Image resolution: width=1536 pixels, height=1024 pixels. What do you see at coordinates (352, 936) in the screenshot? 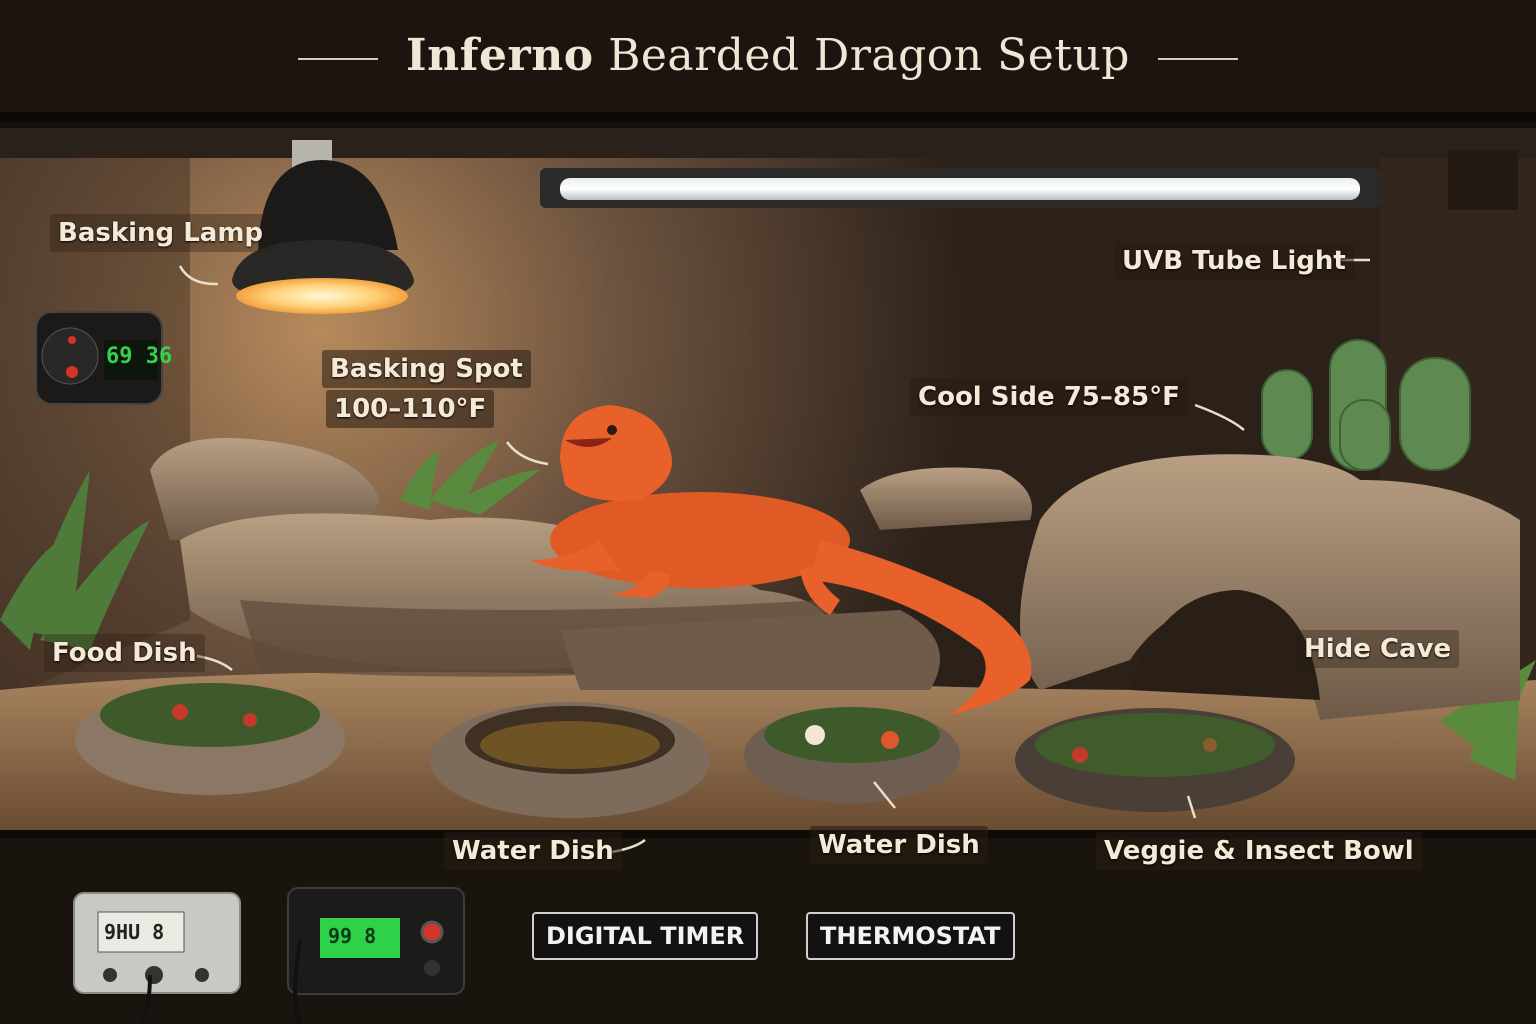
I see `thermostat-display: 99 8` at bounding box center [352, 936].